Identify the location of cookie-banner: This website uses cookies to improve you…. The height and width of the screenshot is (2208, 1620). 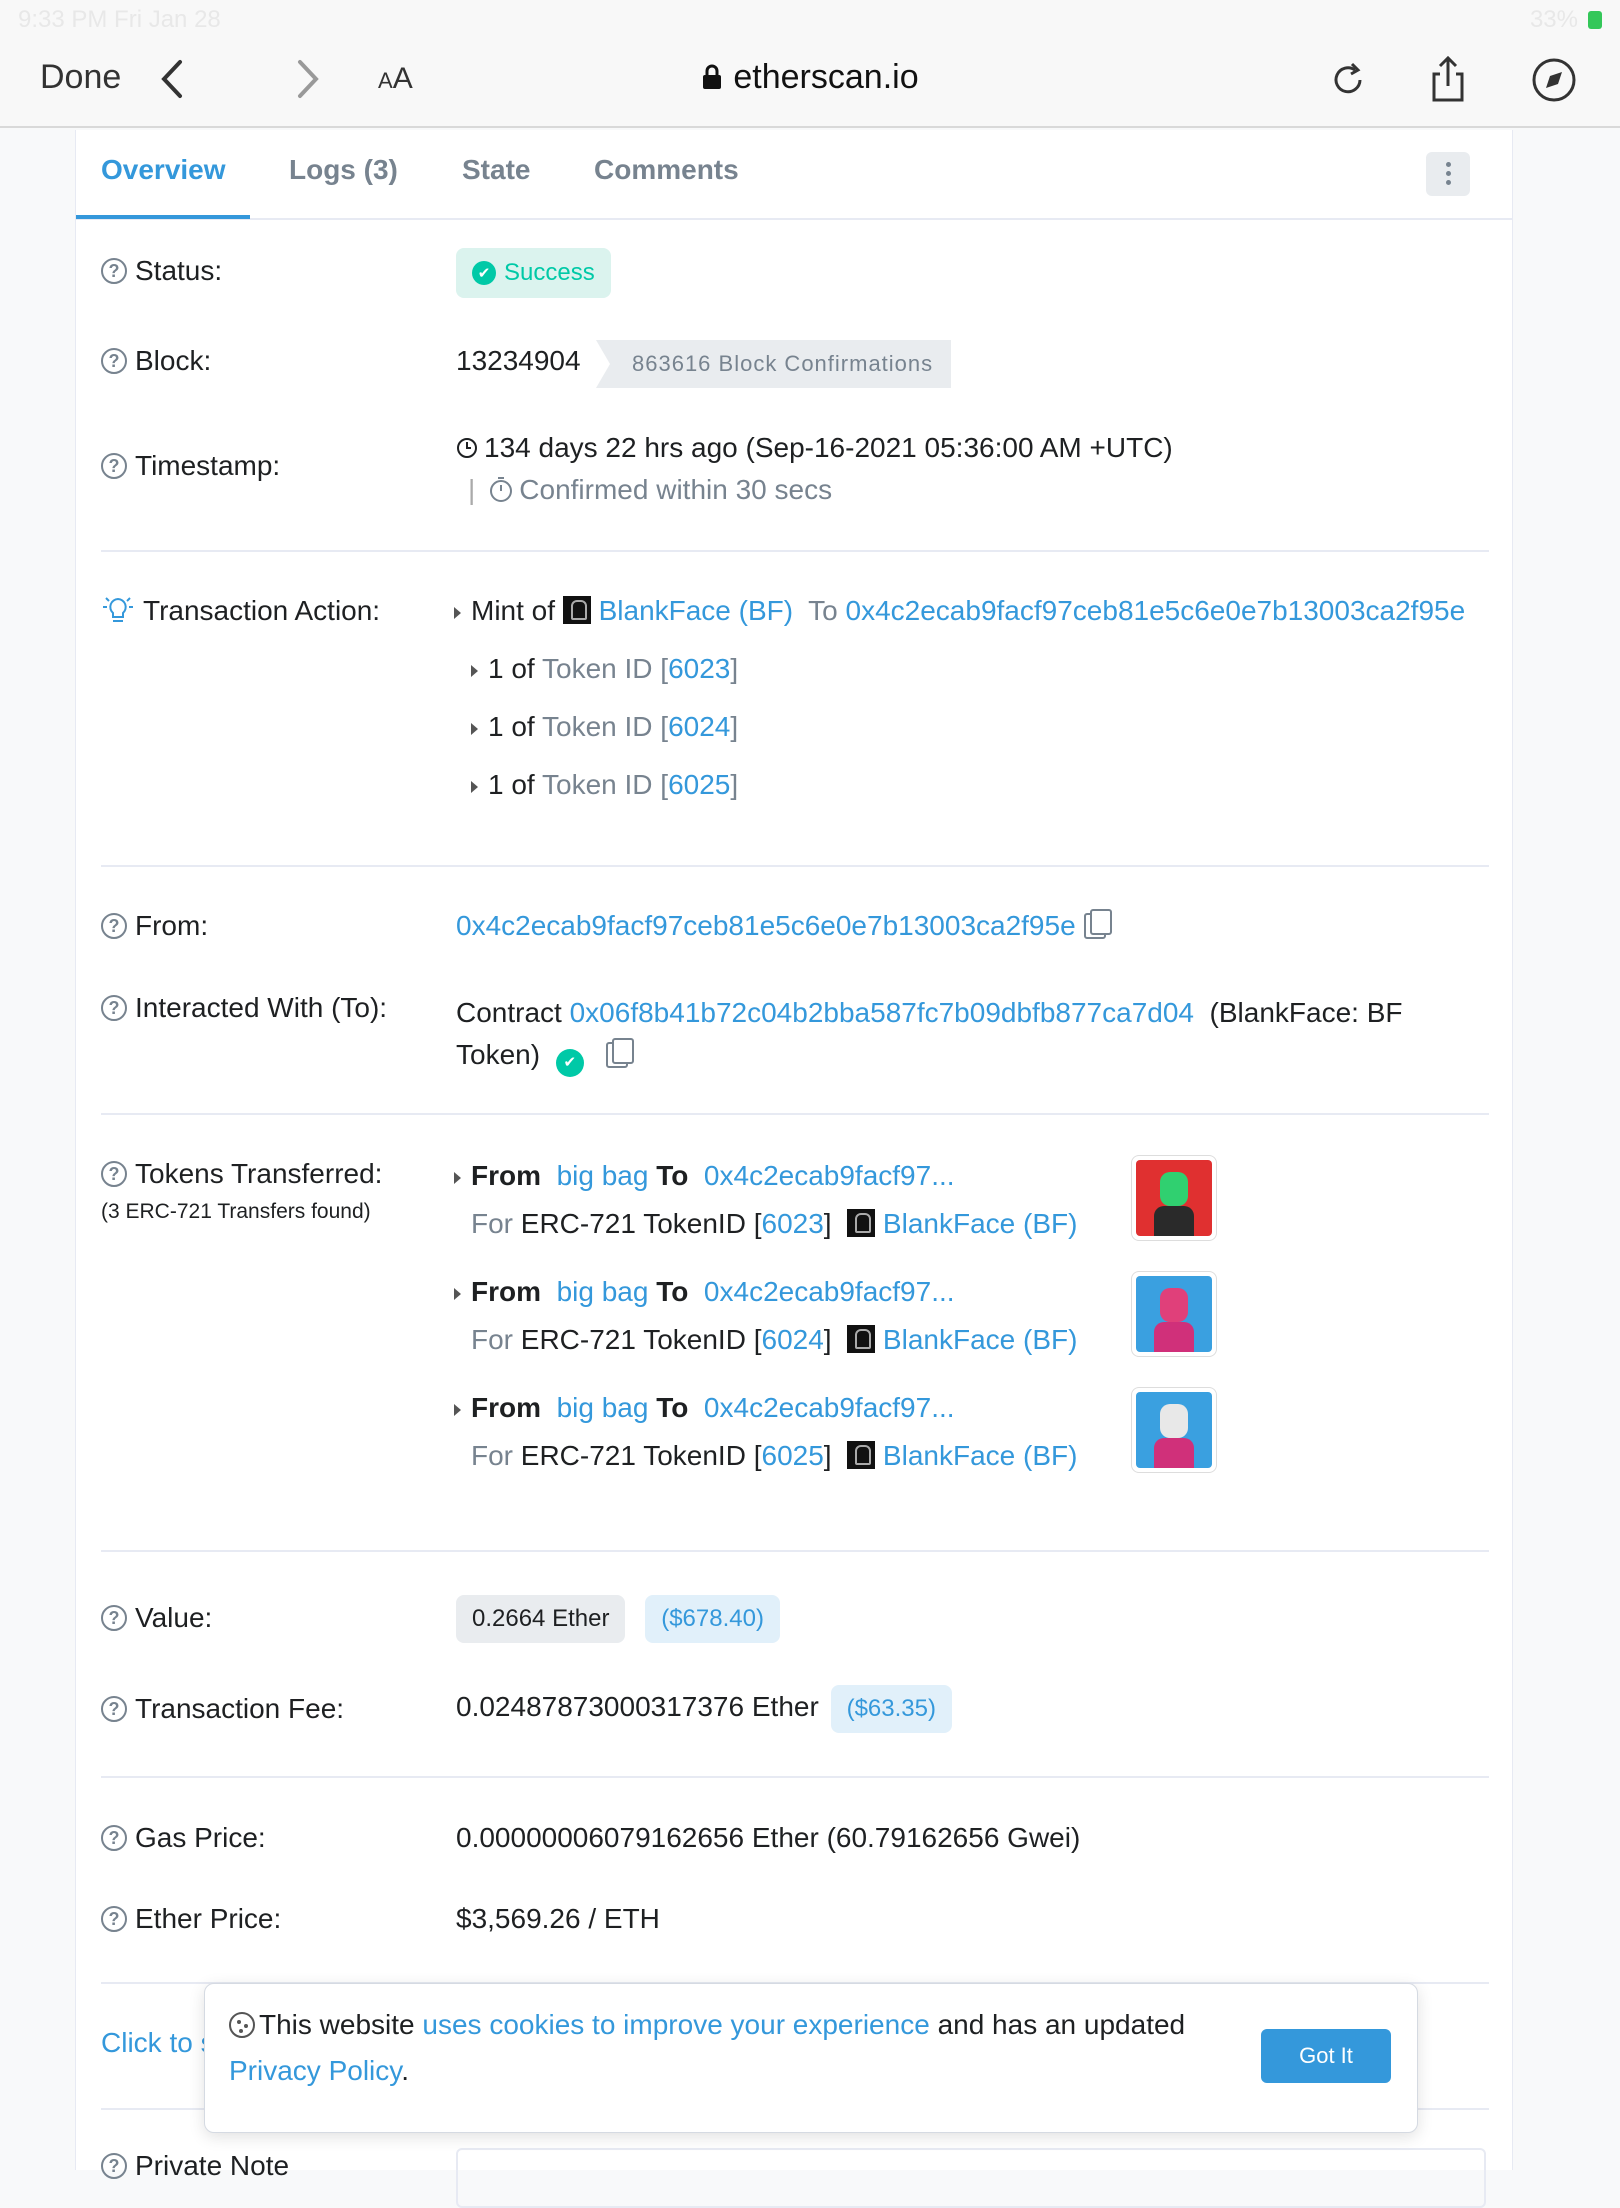
(811, 2058).